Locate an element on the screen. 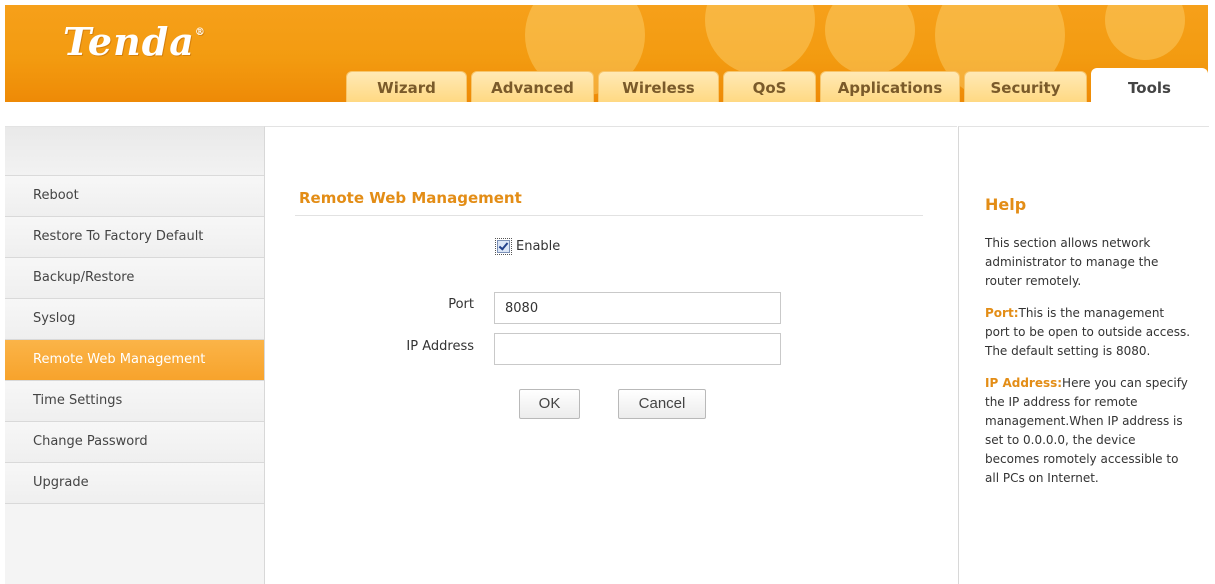 This screenshot has width=1215, height=584. tenda-logo: Tenda® is located at coordinates (134, 41).